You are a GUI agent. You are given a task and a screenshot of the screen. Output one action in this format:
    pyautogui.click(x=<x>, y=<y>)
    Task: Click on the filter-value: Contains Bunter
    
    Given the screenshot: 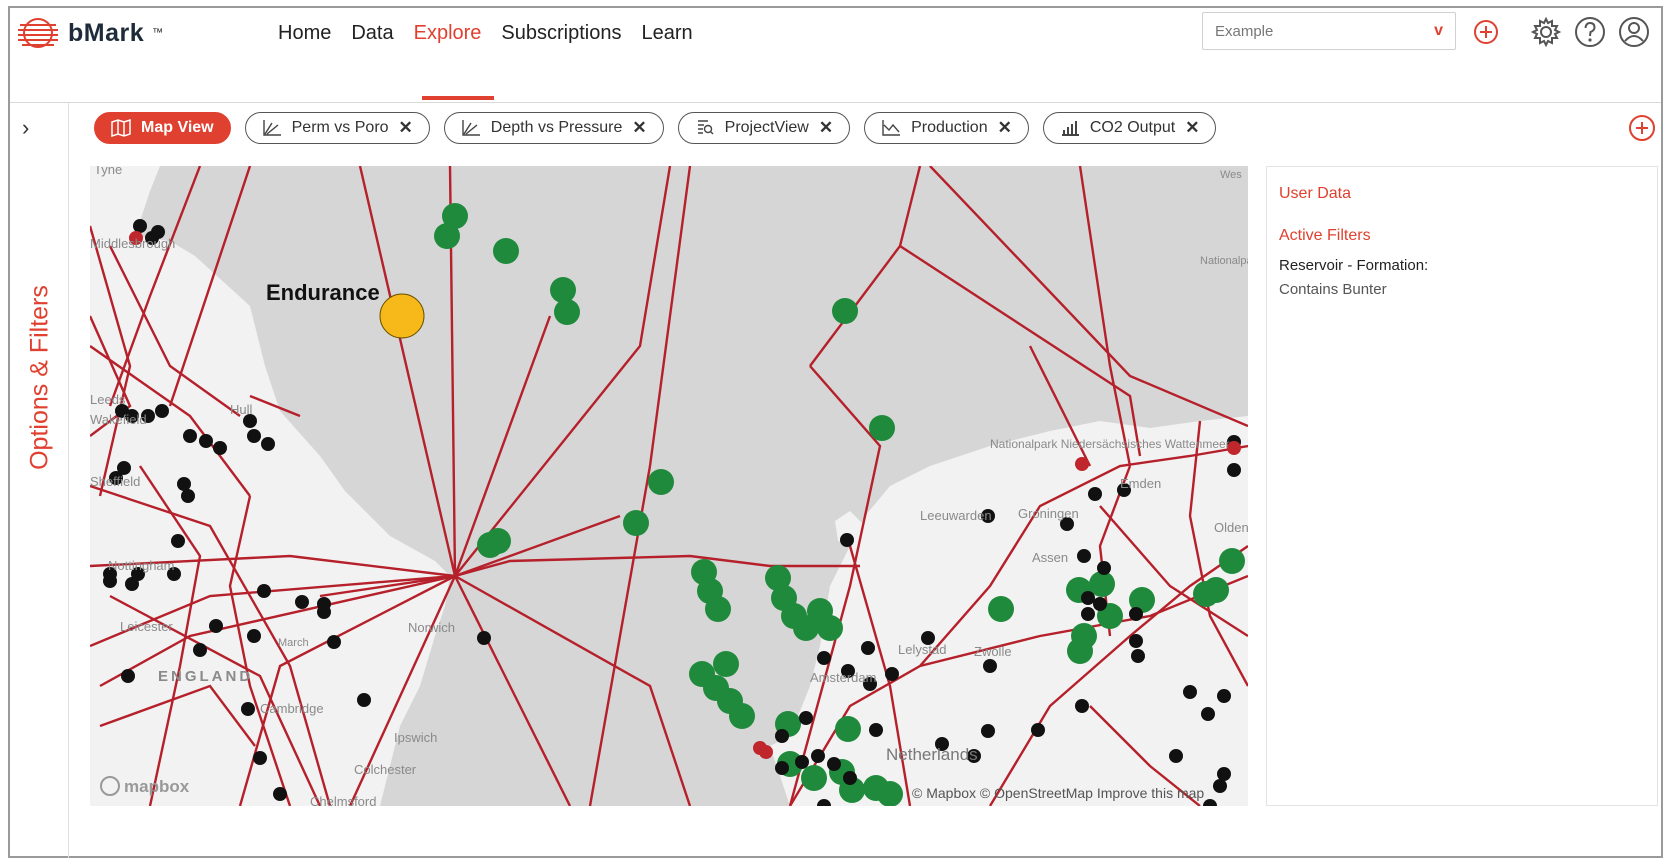 What is the action you would take?
    pyautogui.click(x=1333, y=289)
    